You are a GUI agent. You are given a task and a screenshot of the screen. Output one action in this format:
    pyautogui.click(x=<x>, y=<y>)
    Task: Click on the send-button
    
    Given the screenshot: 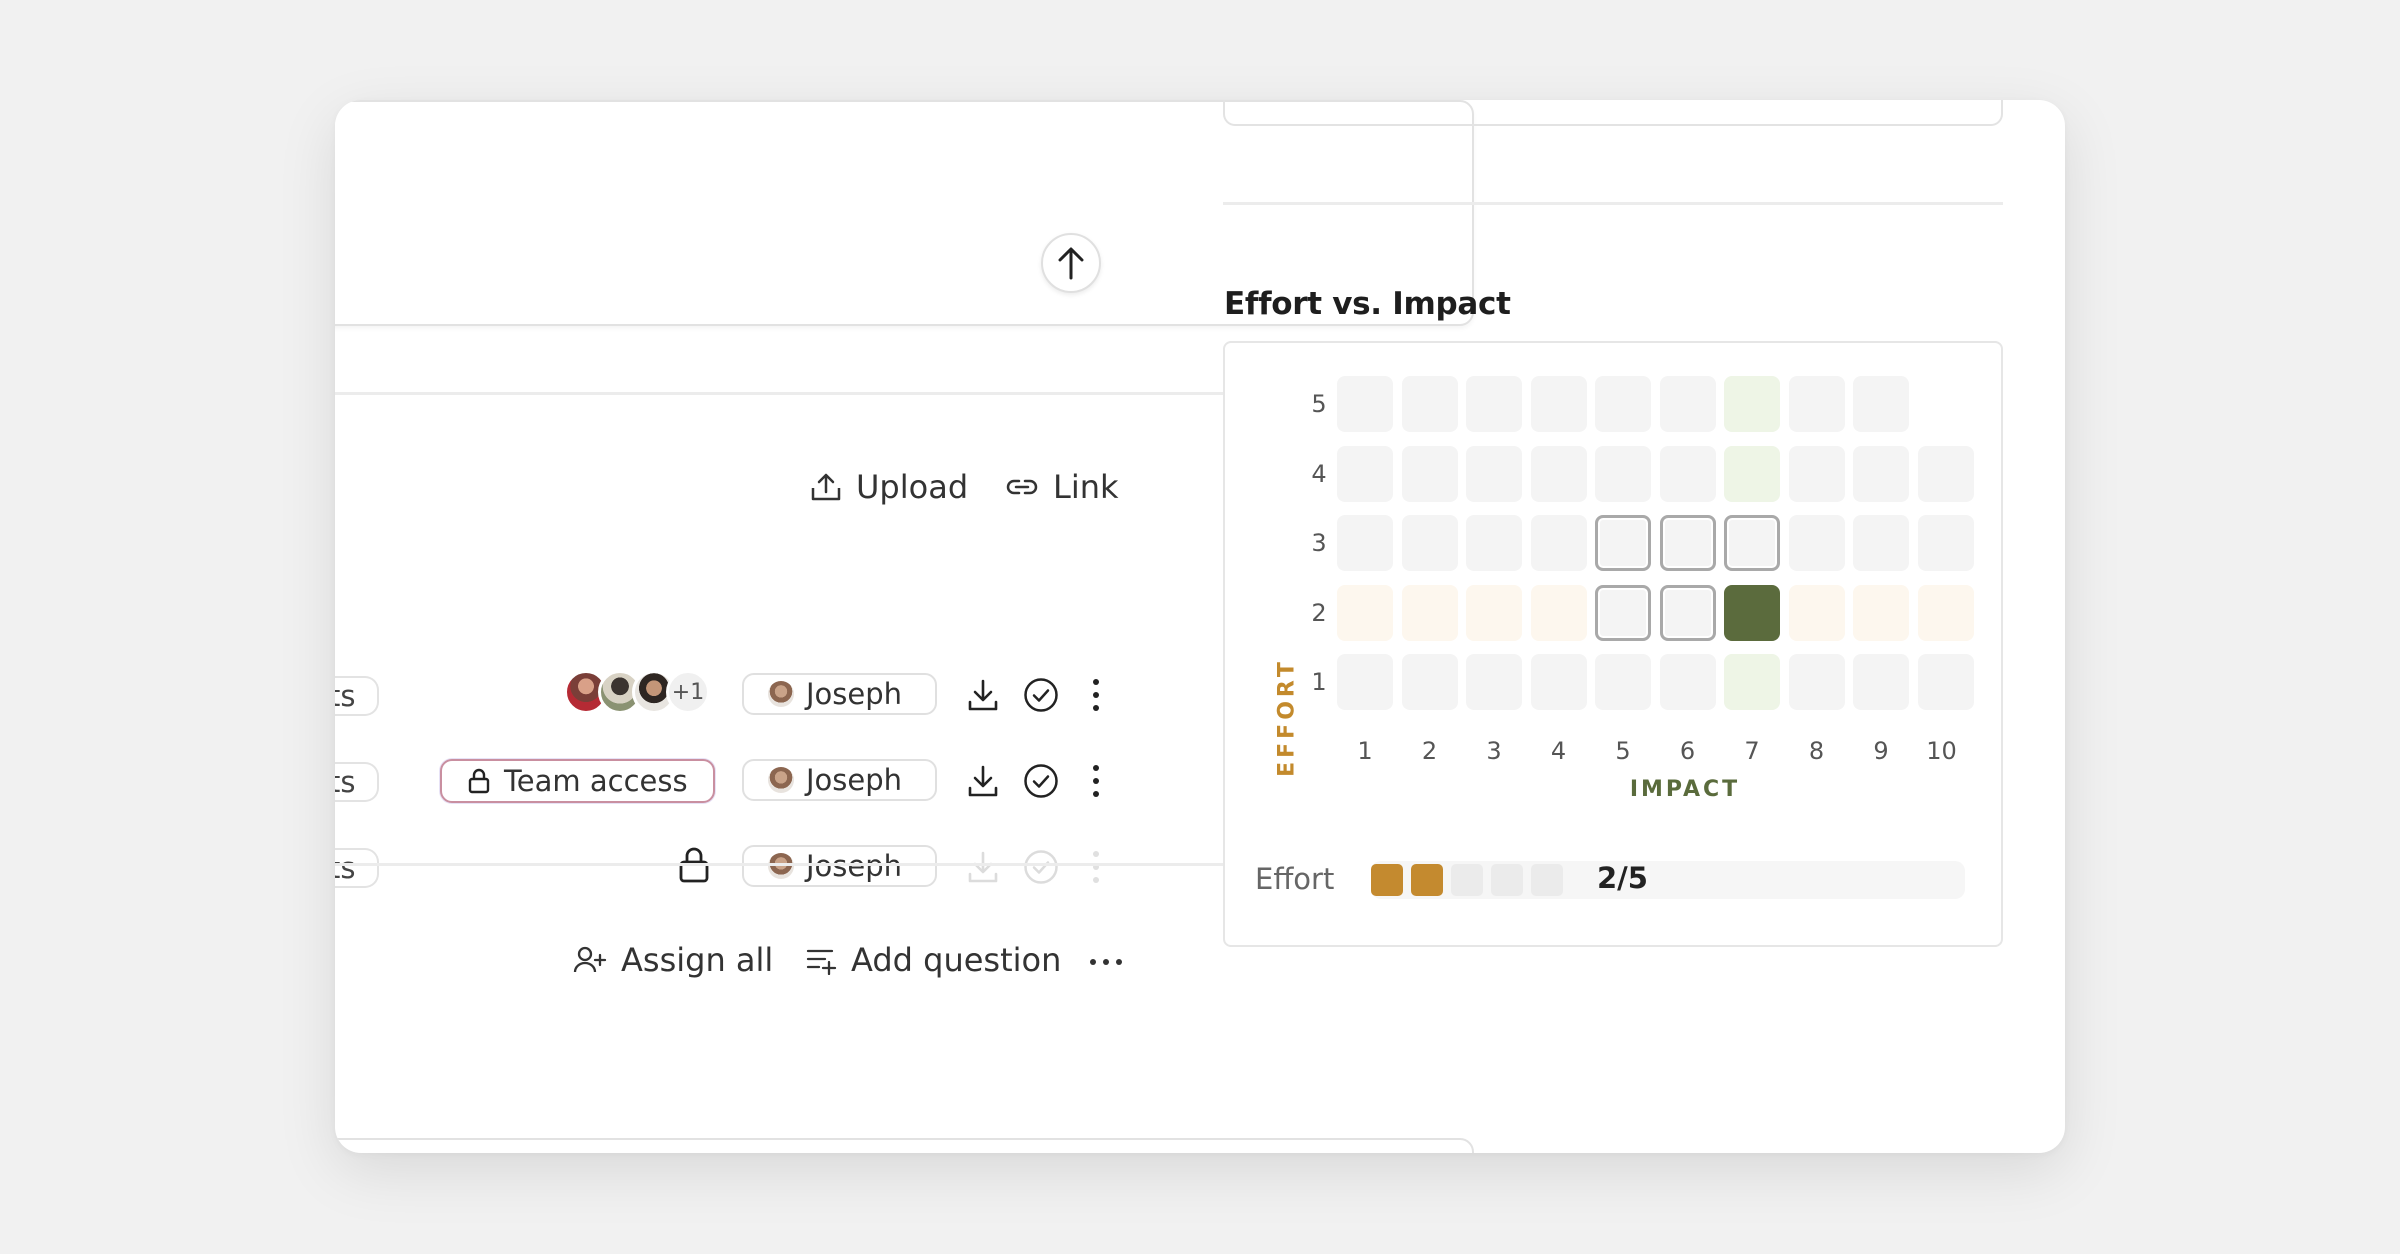 What is the action you would take?
    pyautogui.click(x=1071, y=263)
    